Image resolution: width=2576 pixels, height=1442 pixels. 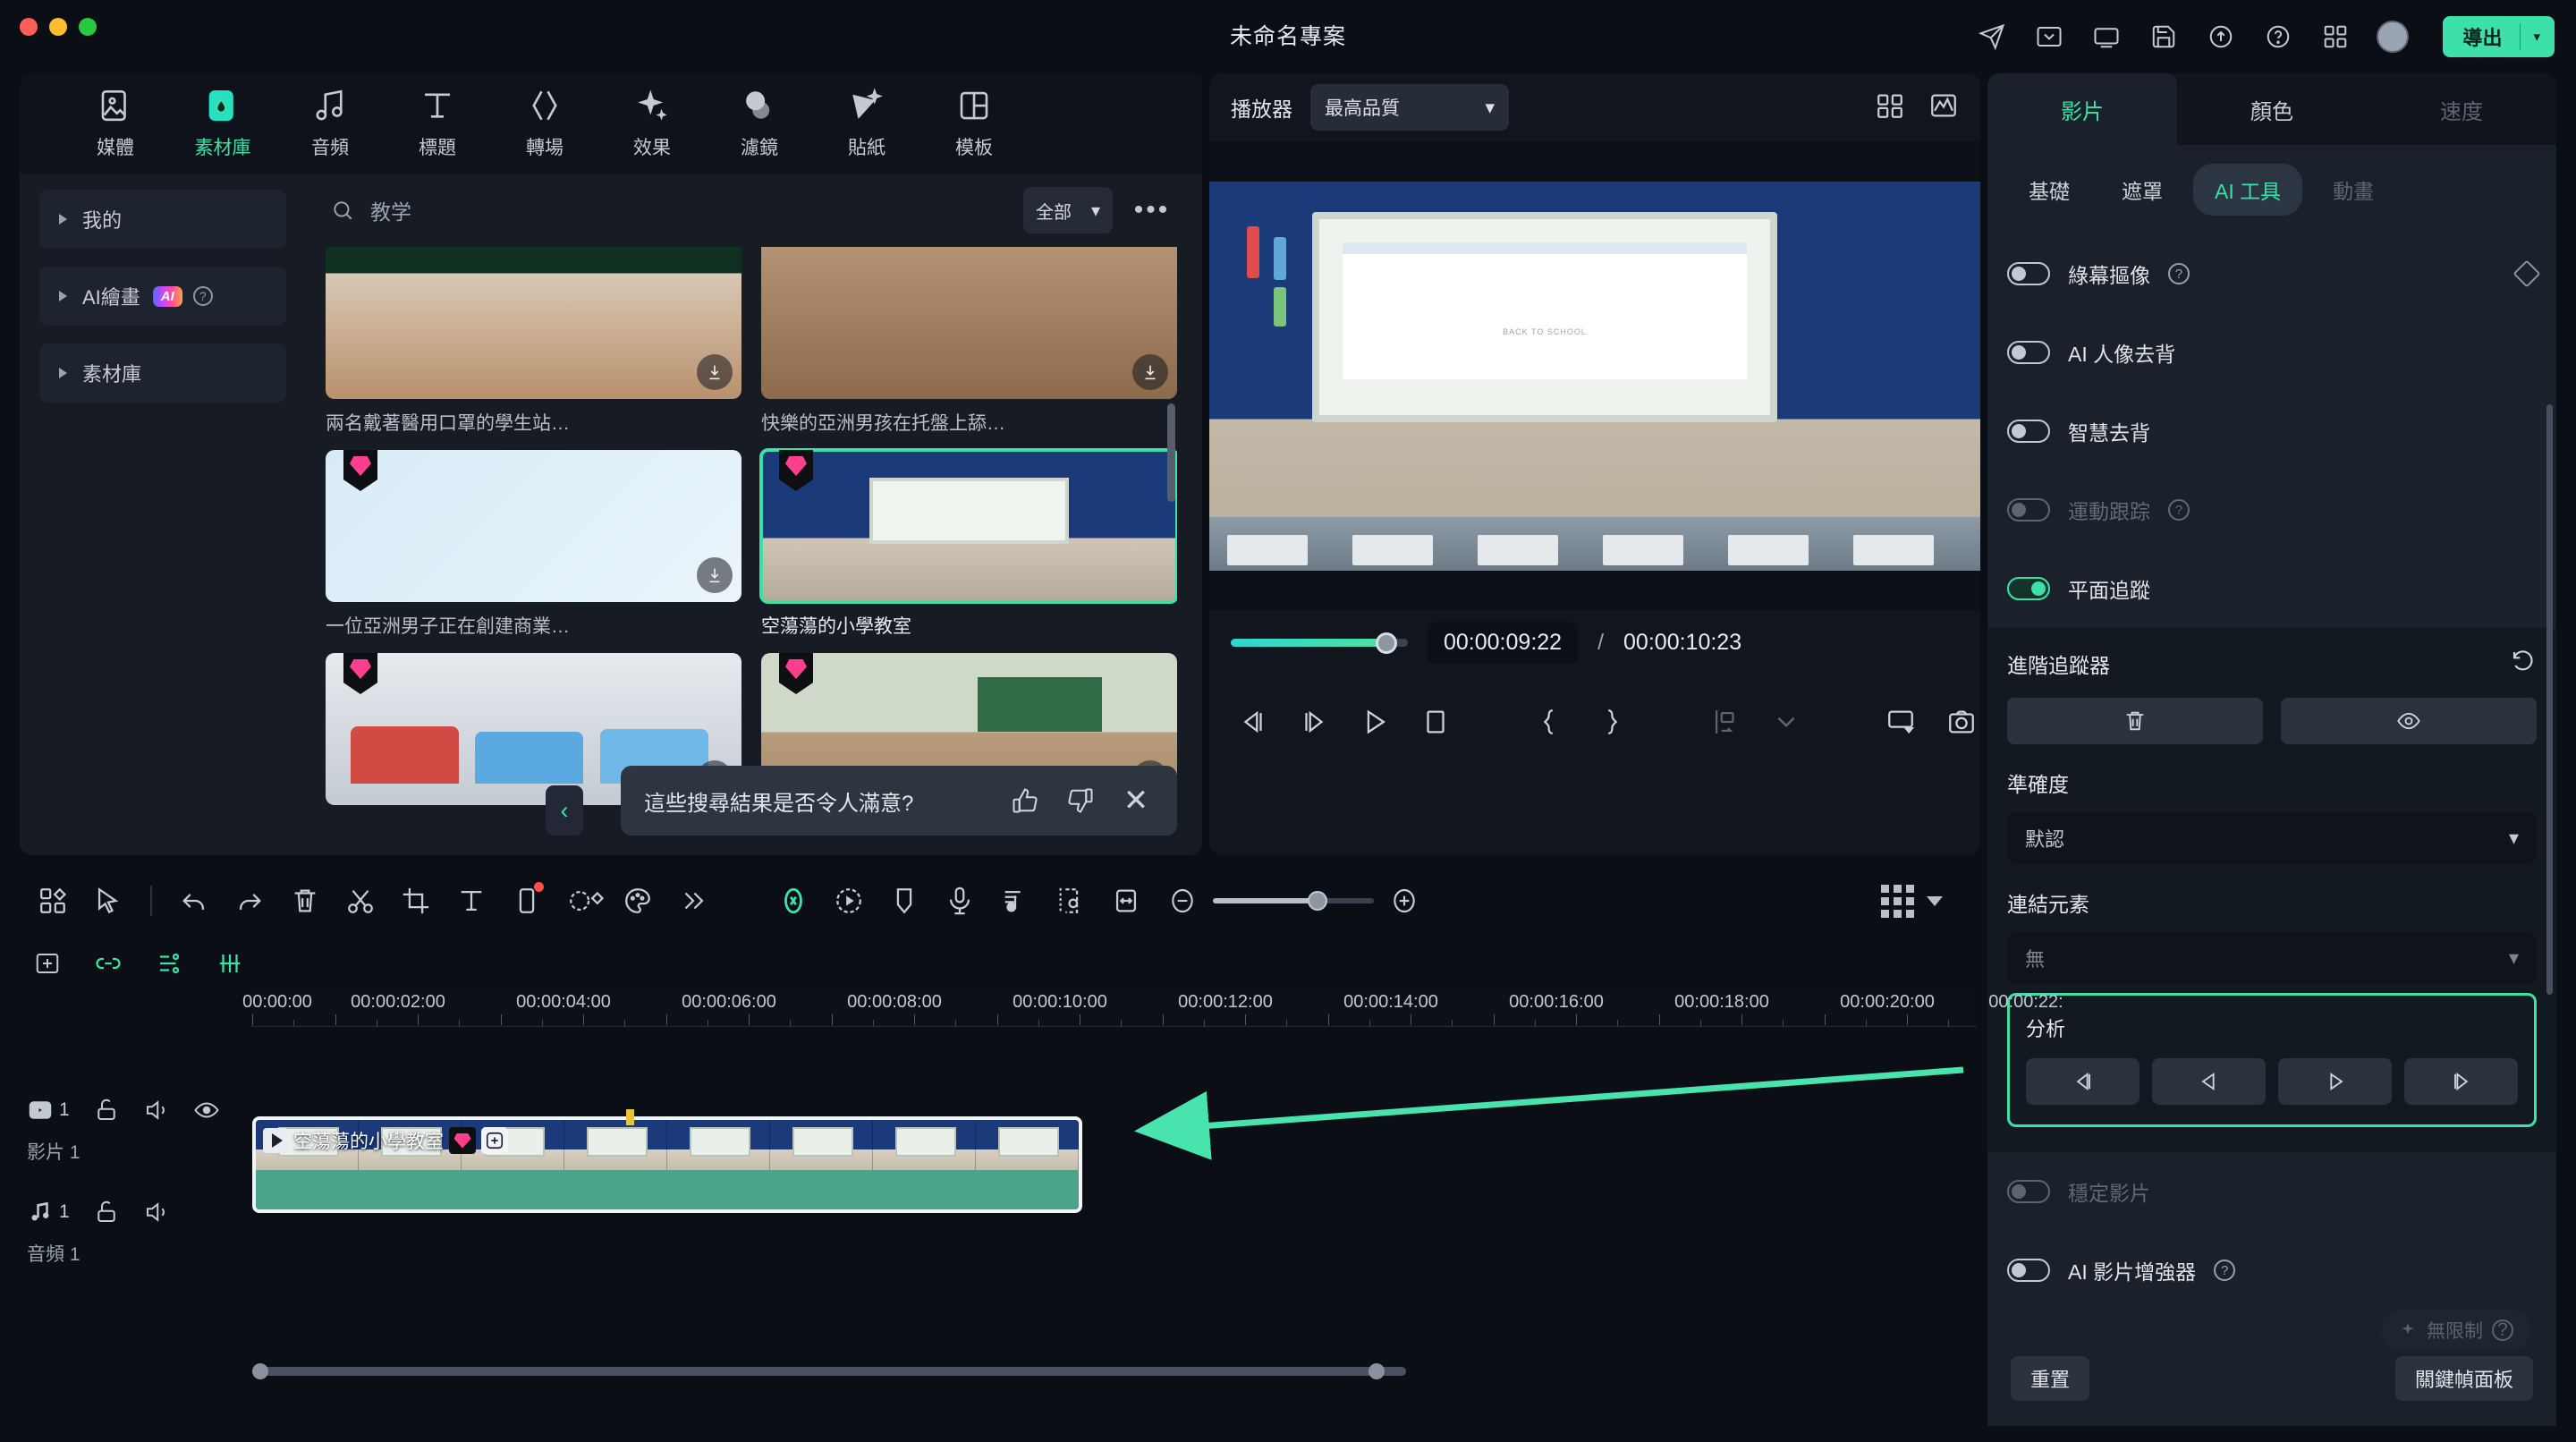 What do you see at coordinates (2461, 109) in the screenshot?
I see `tab-speed: 速度` at bounding box center [2461, 109].